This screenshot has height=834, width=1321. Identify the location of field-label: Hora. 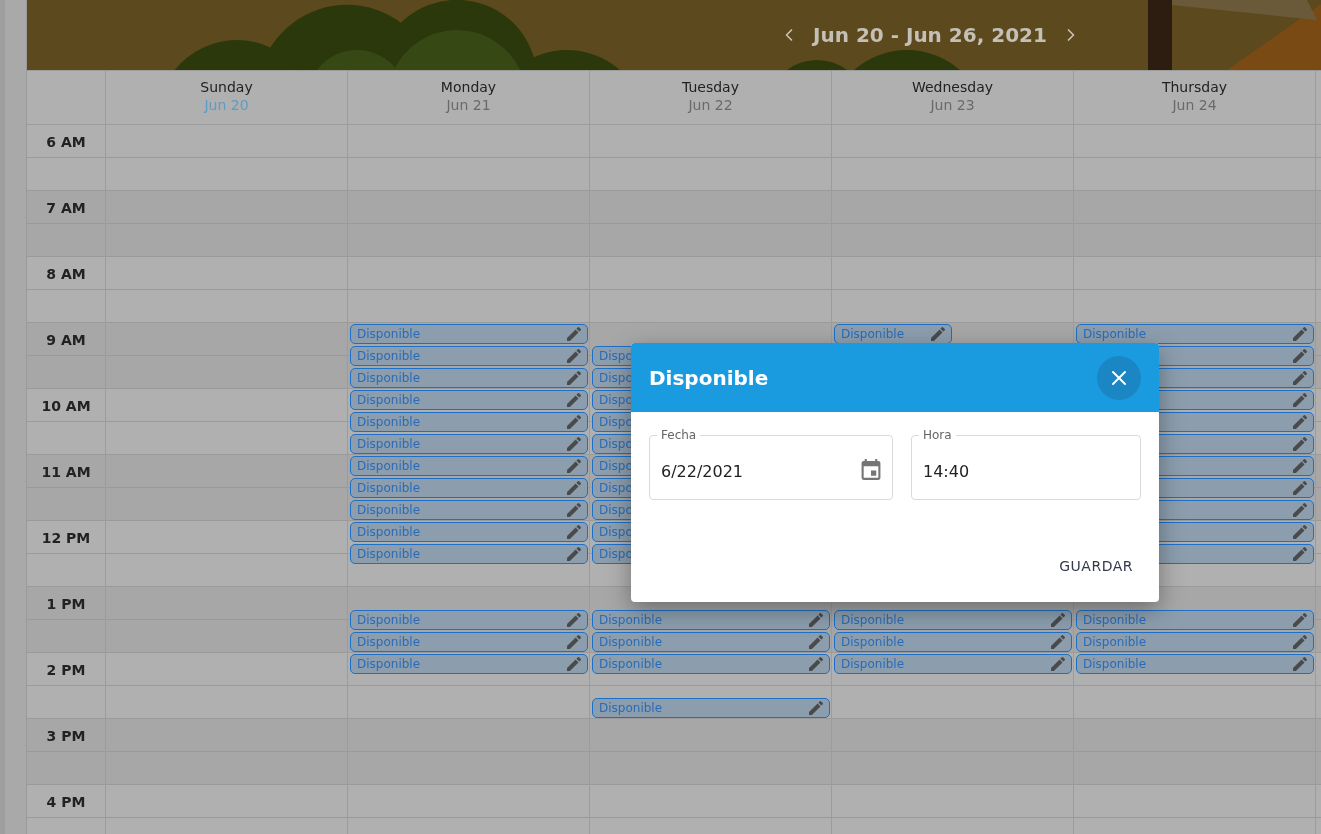
(937, 435).